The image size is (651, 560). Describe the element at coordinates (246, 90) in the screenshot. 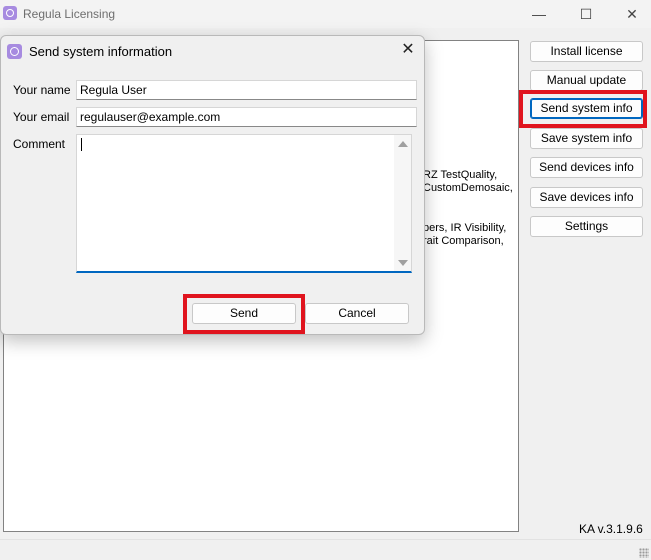

I see `name-field` at that location.